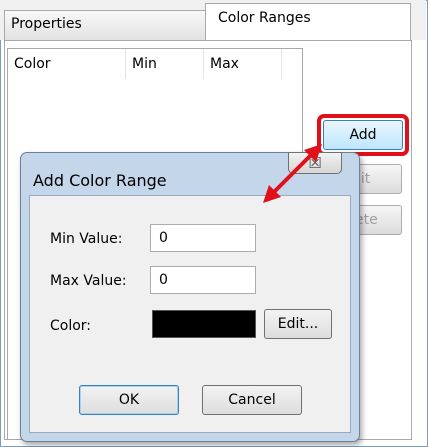 This screenshot has height=447, width=428. Describe the element at coordinates (88, 281) in the screenshot. I see `max-value-label: Max Value:` at that location.